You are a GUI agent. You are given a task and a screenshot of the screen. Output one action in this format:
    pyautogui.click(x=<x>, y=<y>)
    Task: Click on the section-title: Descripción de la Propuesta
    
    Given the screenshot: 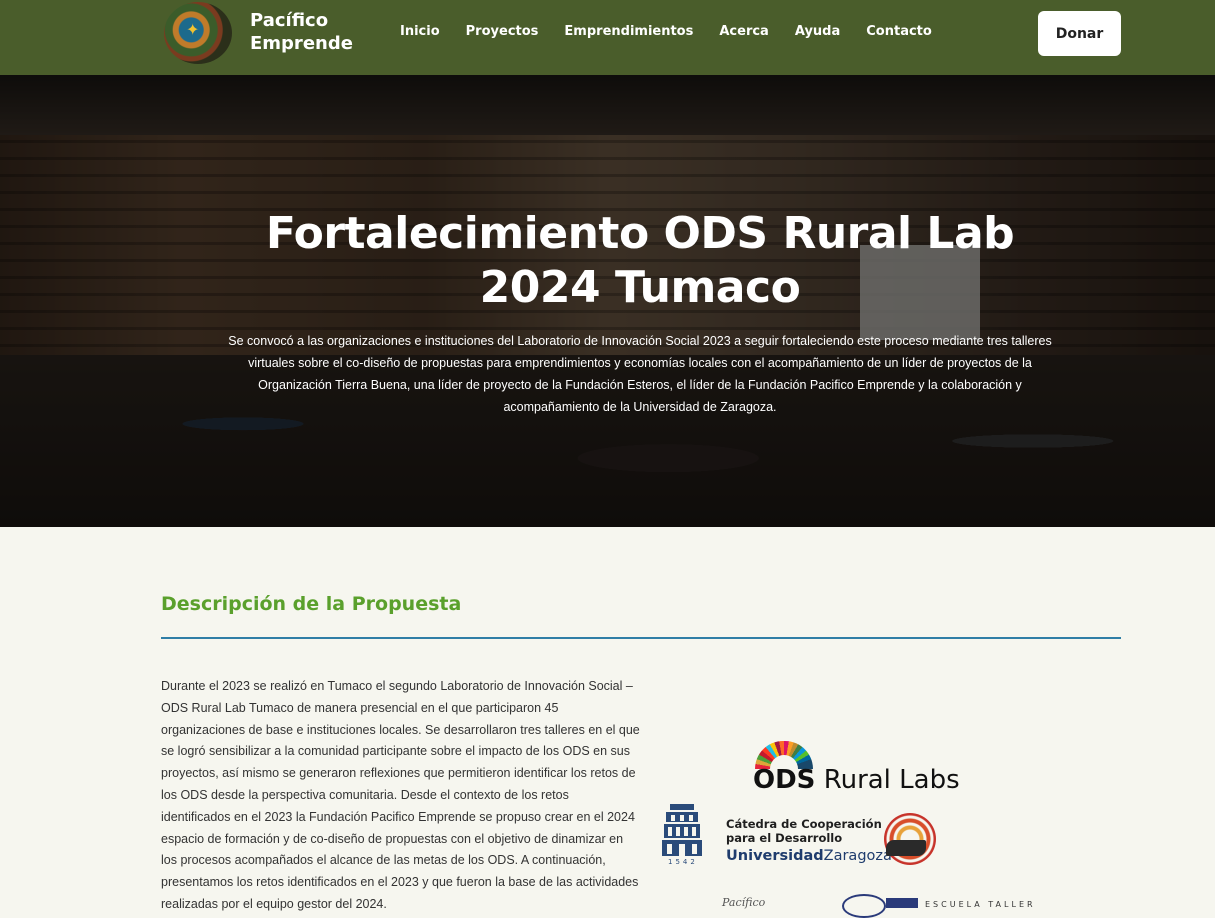 What is the action you would take?
    pyautogui.click(x=311, y=604)
    